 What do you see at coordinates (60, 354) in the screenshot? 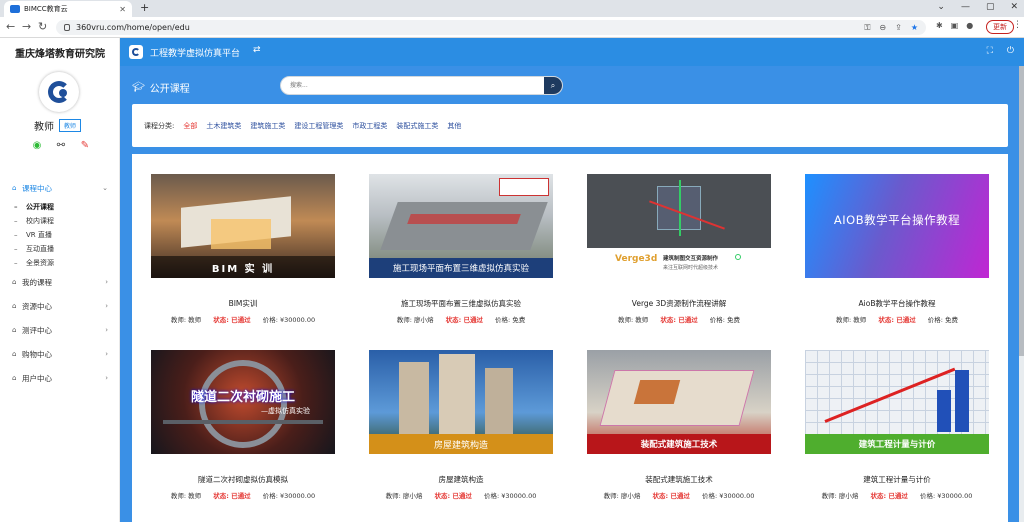
I see `sidebar-item-shopping-center: ⌂ 购物中心 ›` at bounding box center [60, 354].